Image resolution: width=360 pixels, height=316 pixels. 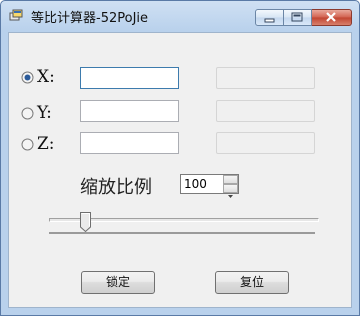 I want to click on z-result, so click(x=265, y=143).